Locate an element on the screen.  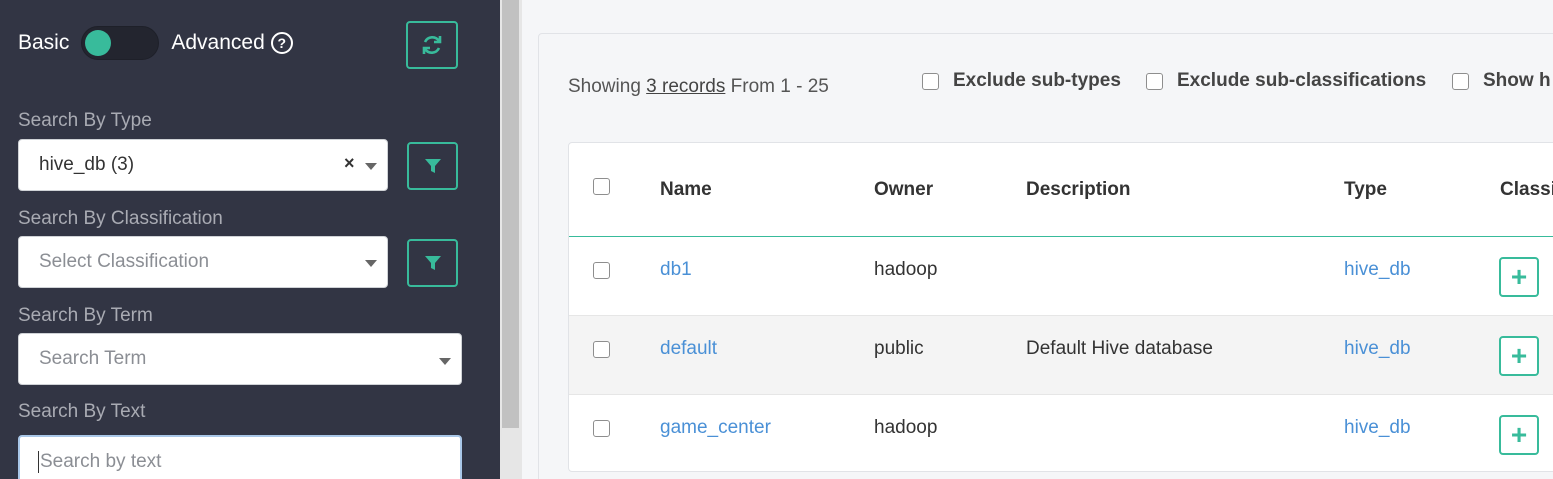
search-by-text-label: Search By Text is located at coordinates (82, 411).